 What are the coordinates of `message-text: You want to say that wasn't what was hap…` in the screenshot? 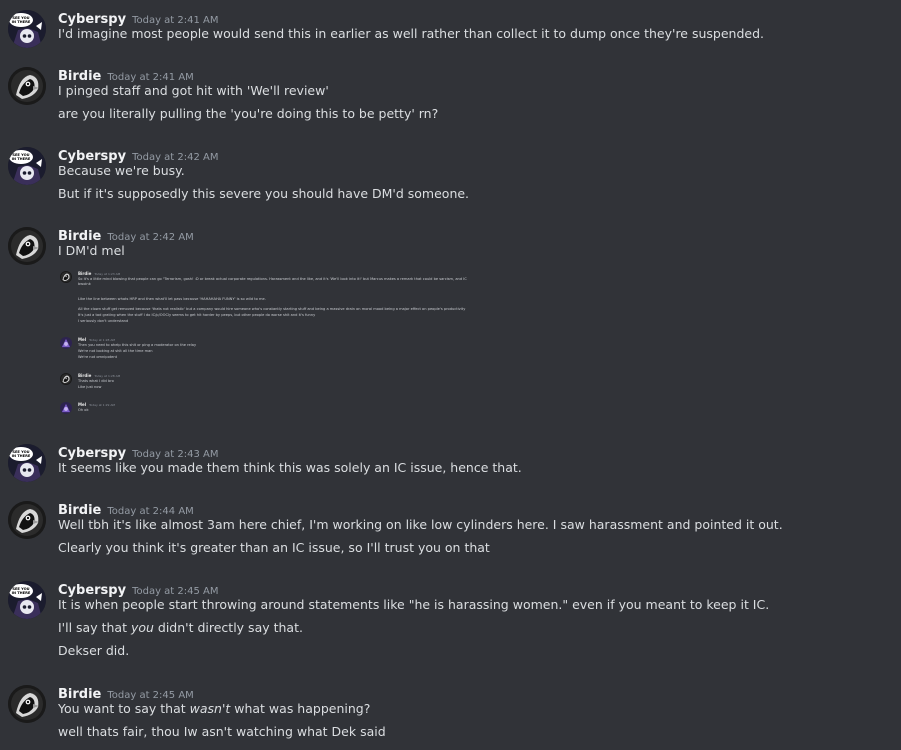 It's located at (214, 708).